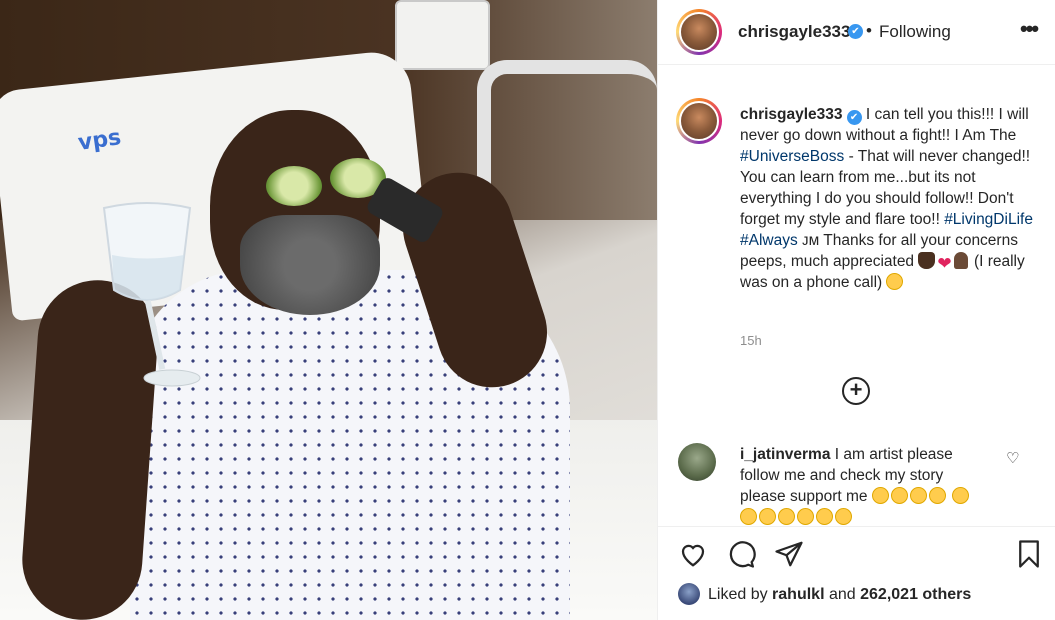  What do you see at coordinates (944, 263) in the screenshot?
I see `heart-emoji-icon: ❤` at bounding box center [944, 263].